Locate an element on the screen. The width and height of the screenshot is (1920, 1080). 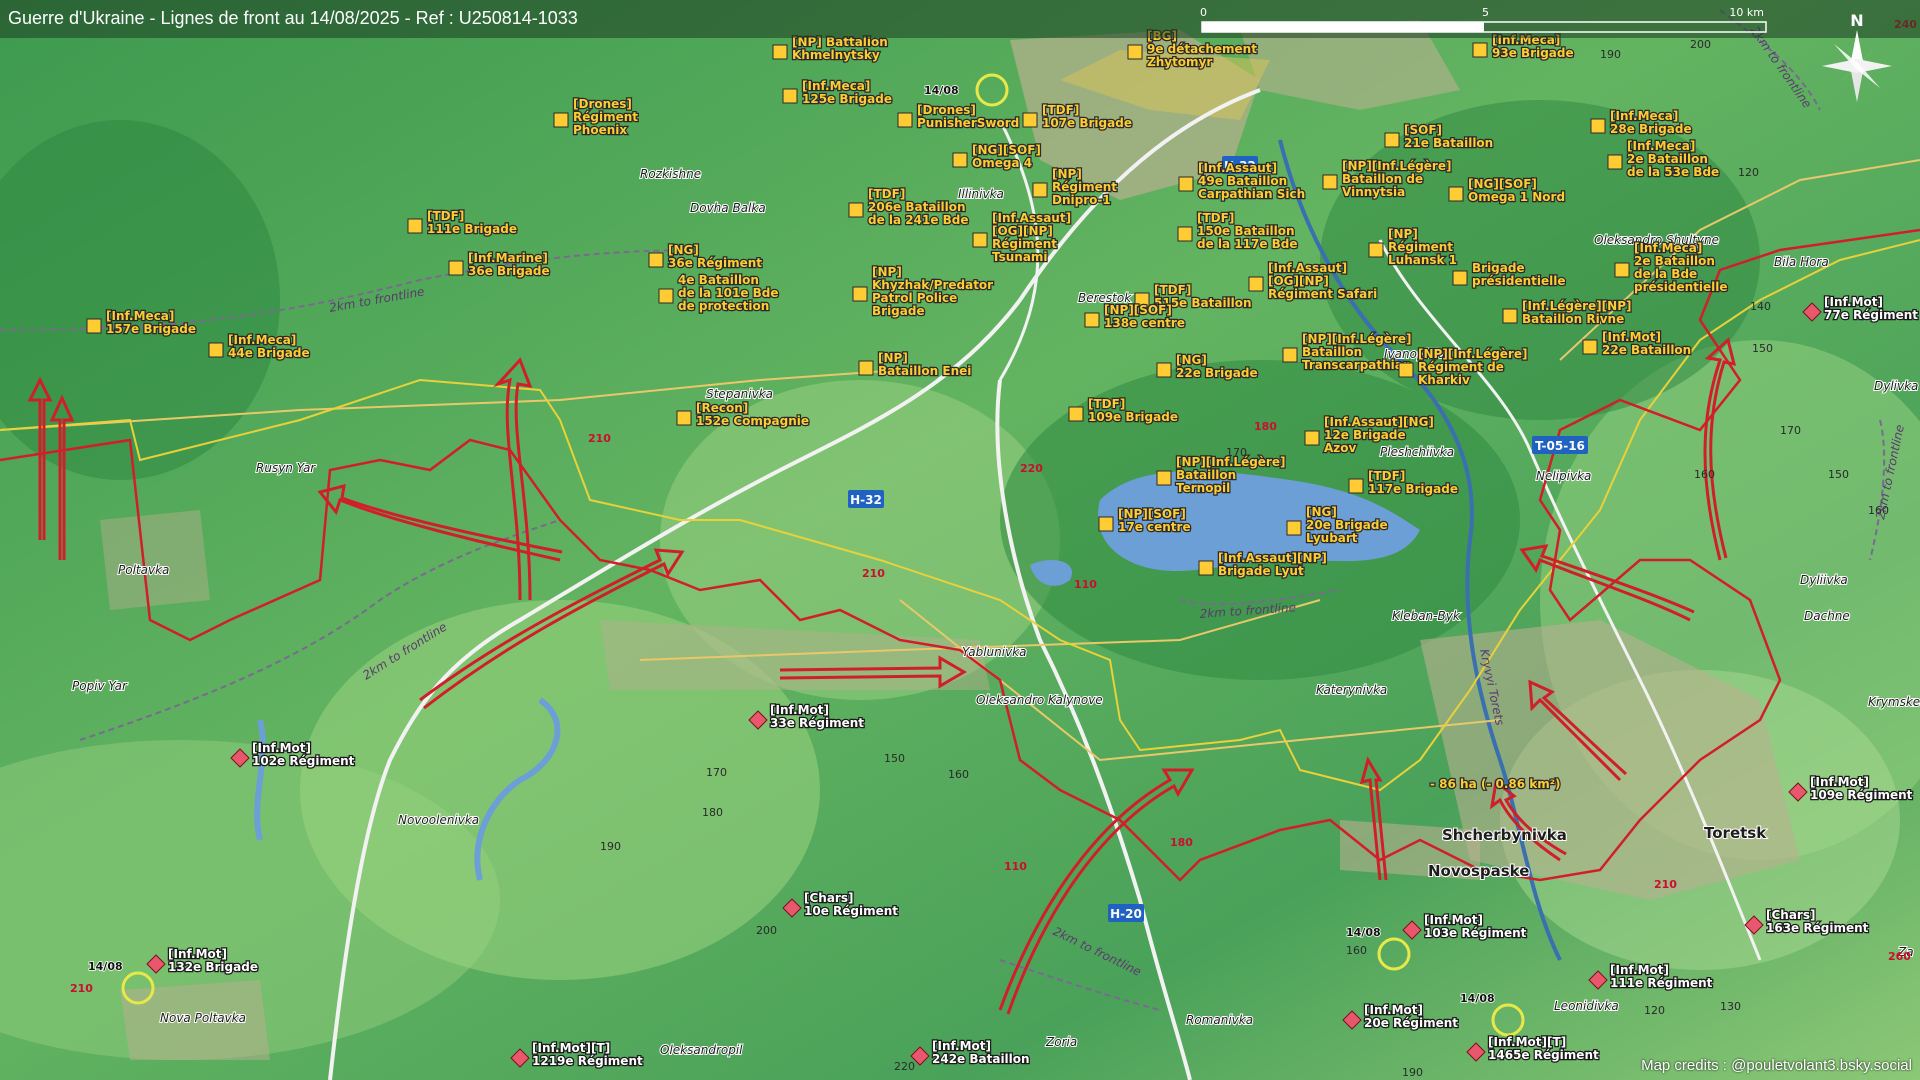
unit-label: Patrol Police is located at coordinates (914, 298).